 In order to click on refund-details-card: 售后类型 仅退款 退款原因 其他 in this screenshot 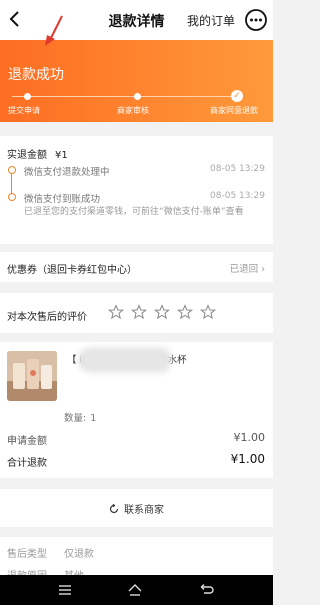, I will do `click(136, 559)`.